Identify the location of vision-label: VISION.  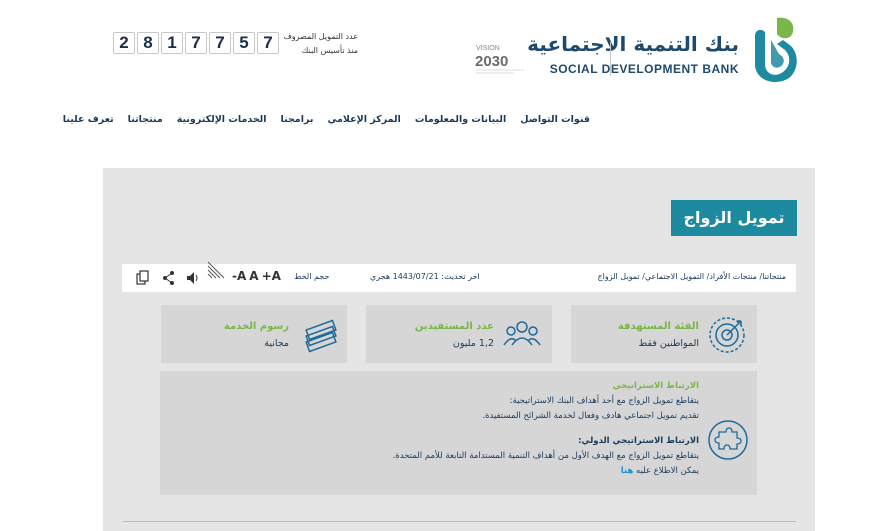
(488, 48).